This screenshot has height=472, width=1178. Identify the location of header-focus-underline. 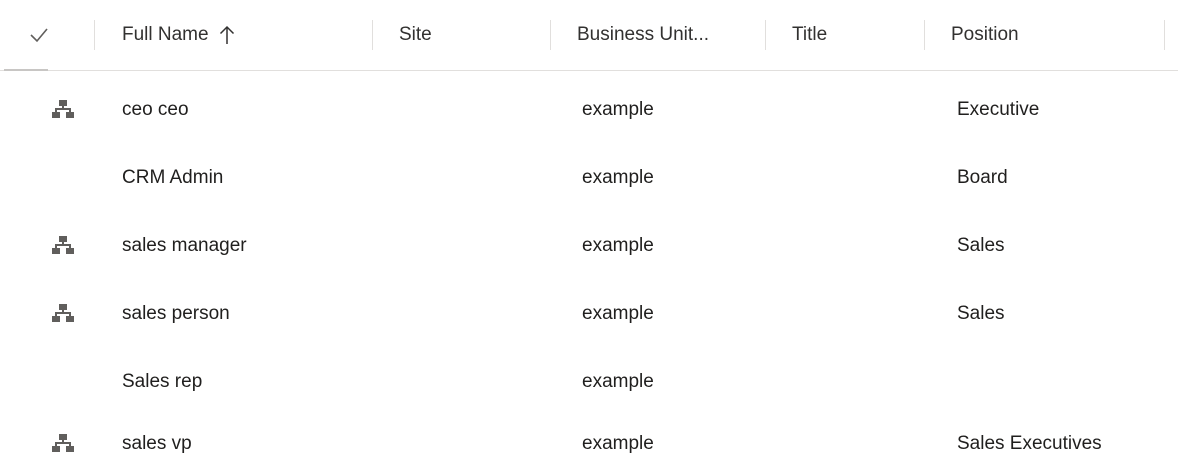
(26, 70).